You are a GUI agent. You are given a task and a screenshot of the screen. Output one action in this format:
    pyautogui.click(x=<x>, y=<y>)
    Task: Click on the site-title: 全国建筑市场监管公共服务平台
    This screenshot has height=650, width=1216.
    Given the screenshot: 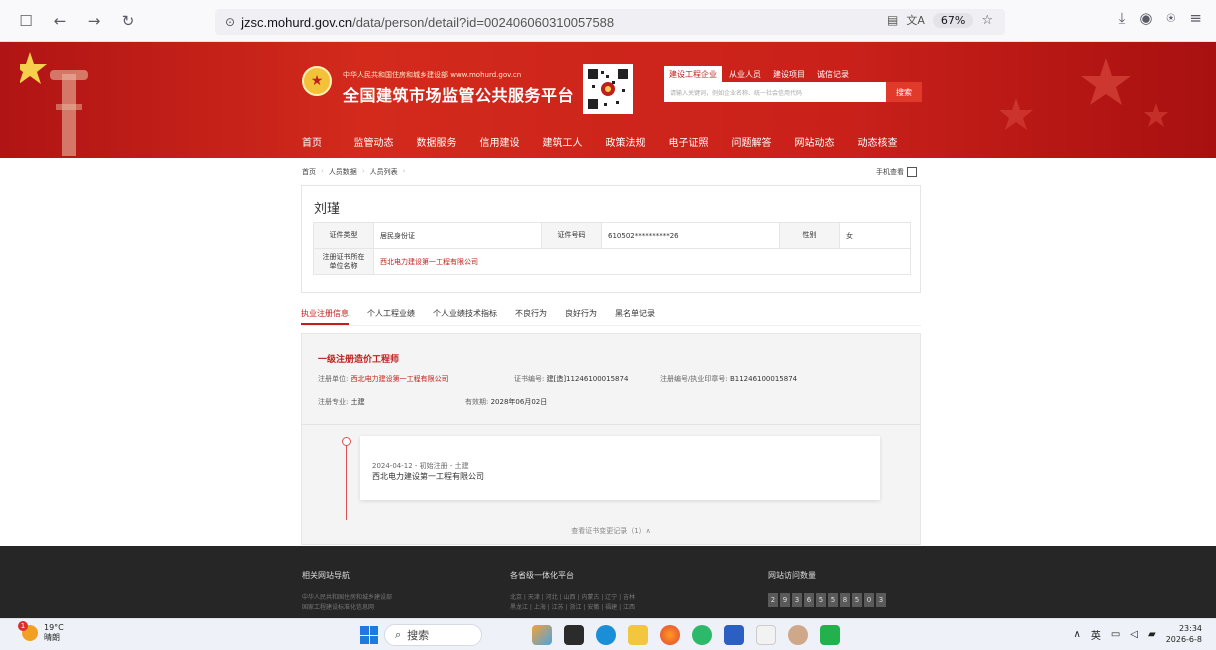 What is the action you would take?
    pyautogui.click(x=458, y=94)
    